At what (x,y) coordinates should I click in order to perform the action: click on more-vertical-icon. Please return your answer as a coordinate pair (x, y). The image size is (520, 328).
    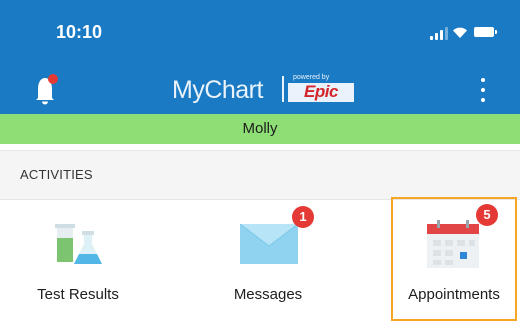
    Looking at the image, I should click on (483, 90).